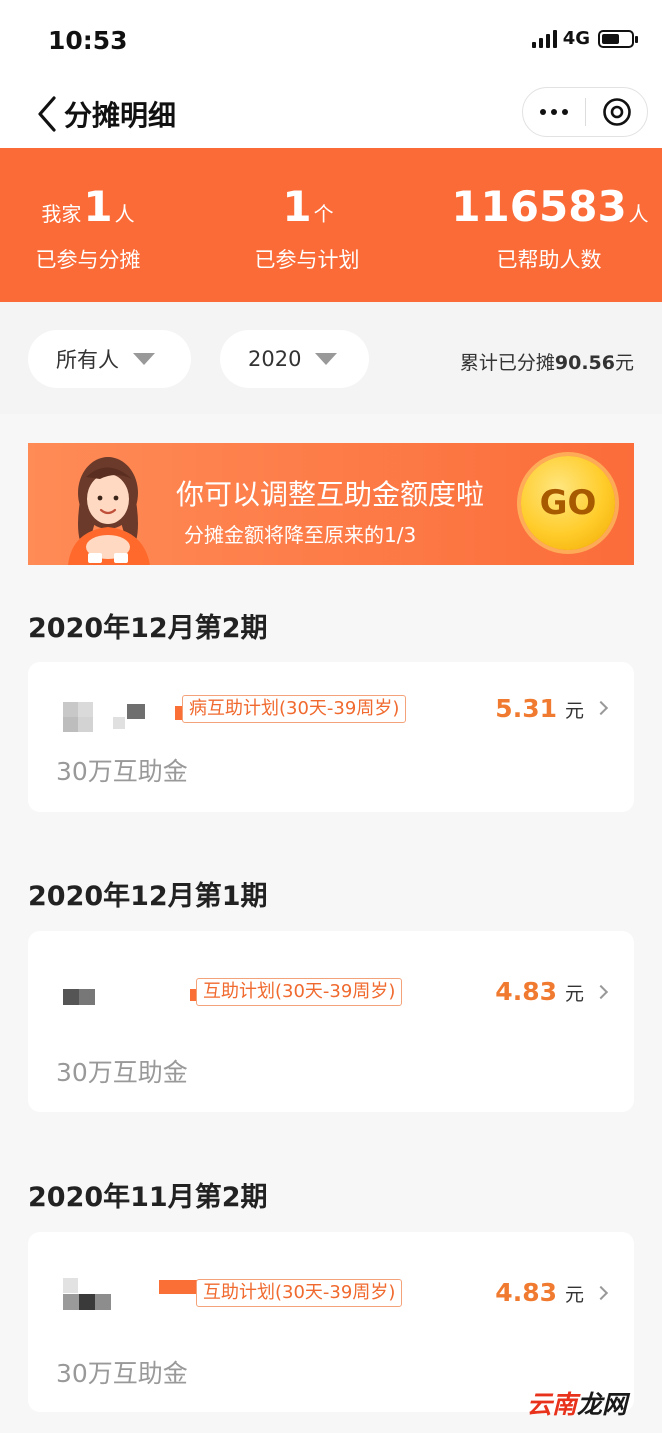 Image resolution: width=662 pixels, height=1433 pixels. What do you see at coordinates (300, 535) in the screenshot?
I see `banner-subtitle: 分摊金额将降至原来的1/3` at bounding box center [300, 535].